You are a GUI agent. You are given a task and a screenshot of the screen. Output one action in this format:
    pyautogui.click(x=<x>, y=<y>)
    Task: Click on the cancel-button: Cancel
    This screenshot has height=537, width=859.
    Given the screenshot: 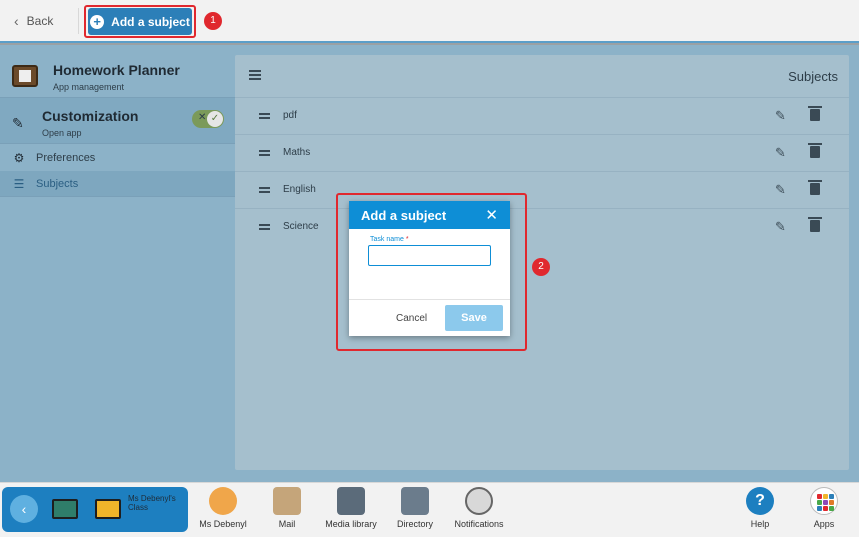 What is the action you would take?
    pyautogui.click(x=411, y=318)
    